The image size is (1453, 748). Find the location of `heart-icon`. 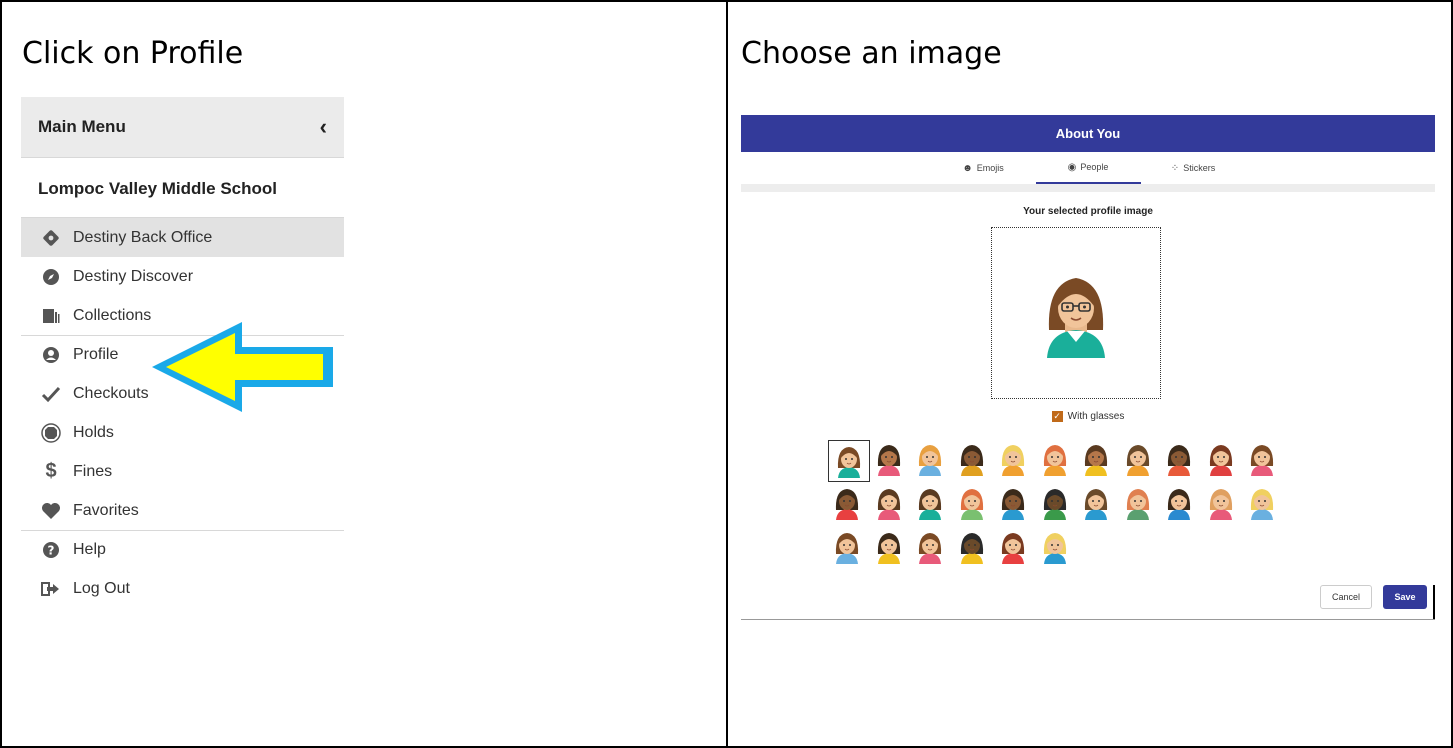

heart-icon is located at coordinates (51, 511).